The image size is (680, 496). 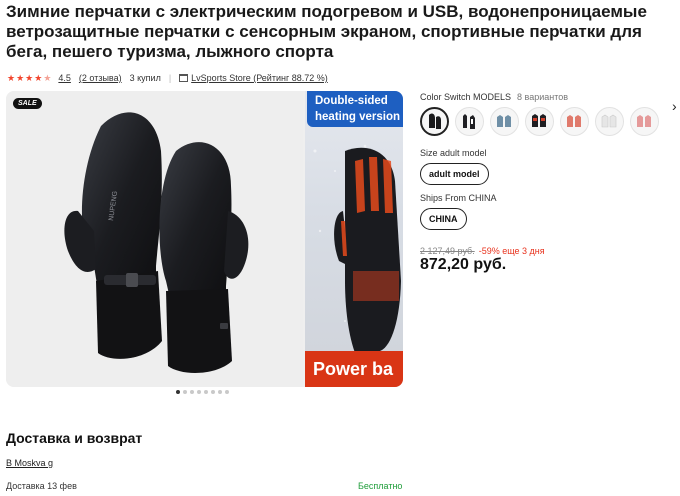 What do you see at coordinates (74, 438) in the screenshot?
I see `delivery-heading: Доставка и возврат` at bounding box center [74, 438].